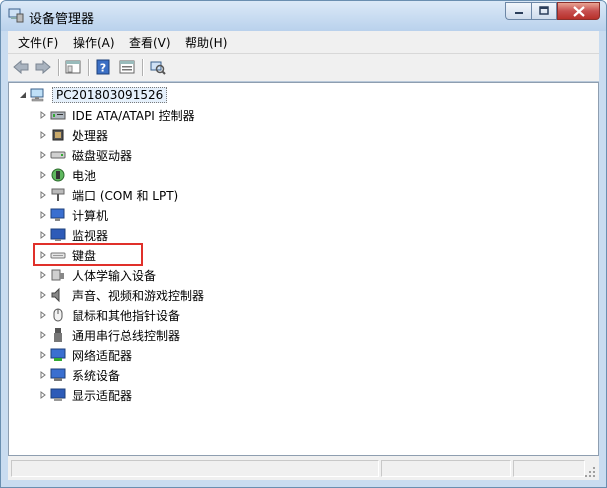 The height and width of the screenshot is (488, 607). I want to click on help-icon: ?, so click(103, 67).